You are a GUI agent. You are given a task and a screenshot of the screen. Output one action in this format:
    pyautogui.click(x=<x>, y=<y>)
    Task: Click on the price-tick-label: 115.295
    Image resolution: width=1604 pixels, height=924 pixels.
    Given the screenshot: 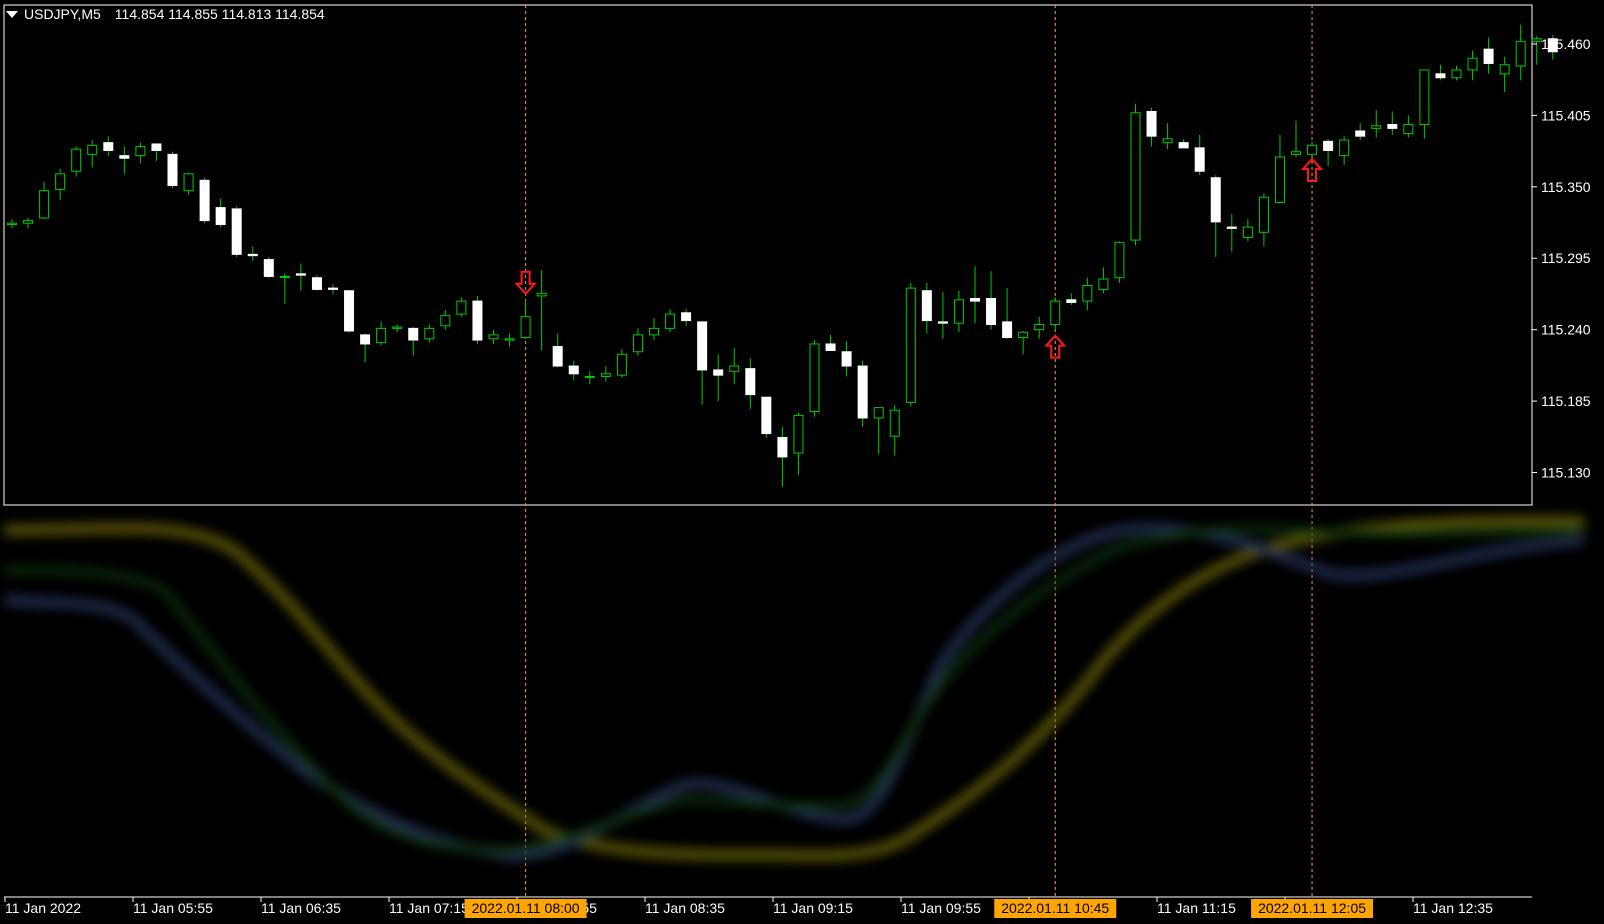 What is the action you would take?
    pyautogui.click(x=1566, y=258)
    